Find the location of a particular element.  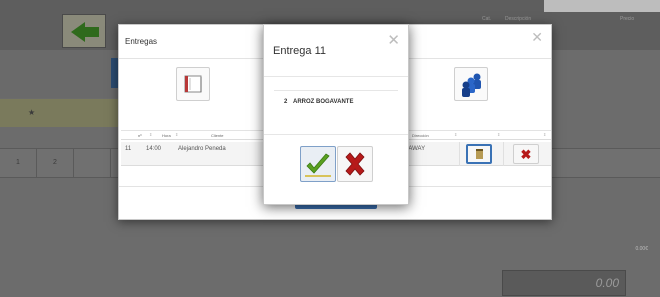

checkmark-icon is located at coordinates (318, 165).